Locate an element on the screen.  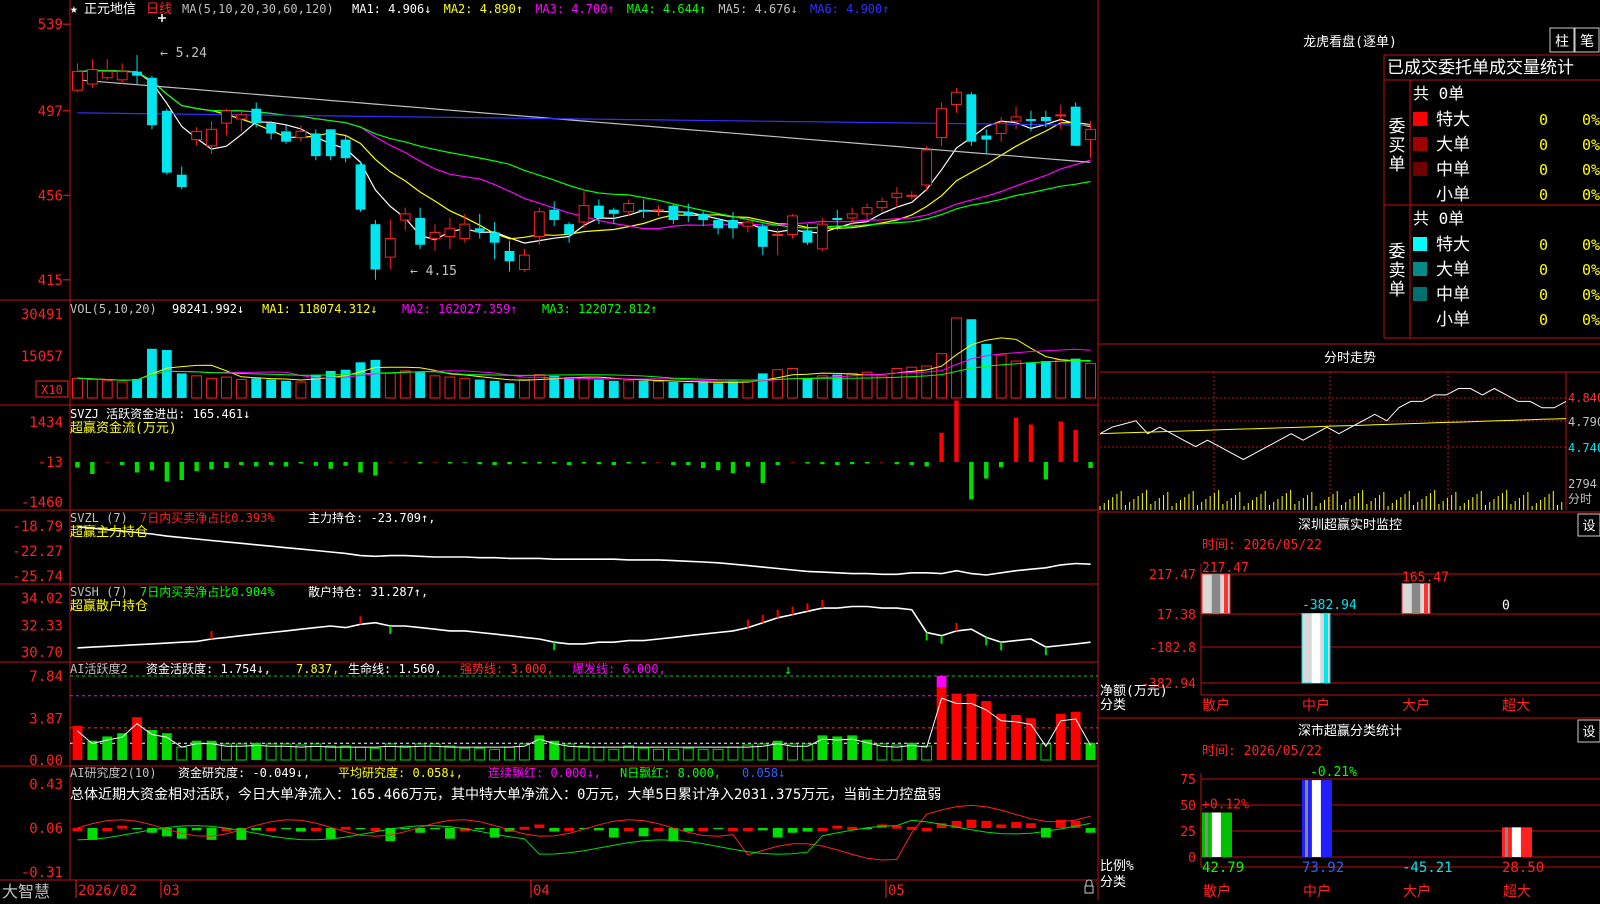
buy-total: 共 0单 is located at coordinates (1438, 93).